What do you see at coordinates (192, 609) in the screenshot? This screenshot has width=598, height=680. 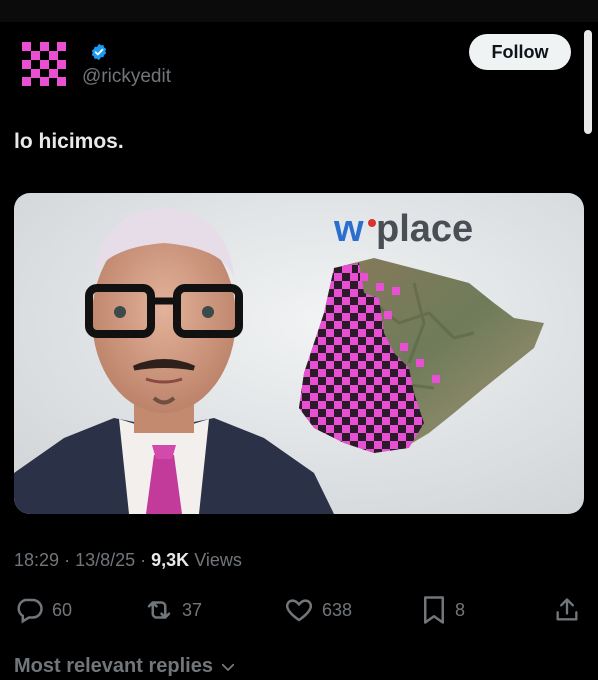 I see `repost-count: 37` at bounding box center [192, 609].